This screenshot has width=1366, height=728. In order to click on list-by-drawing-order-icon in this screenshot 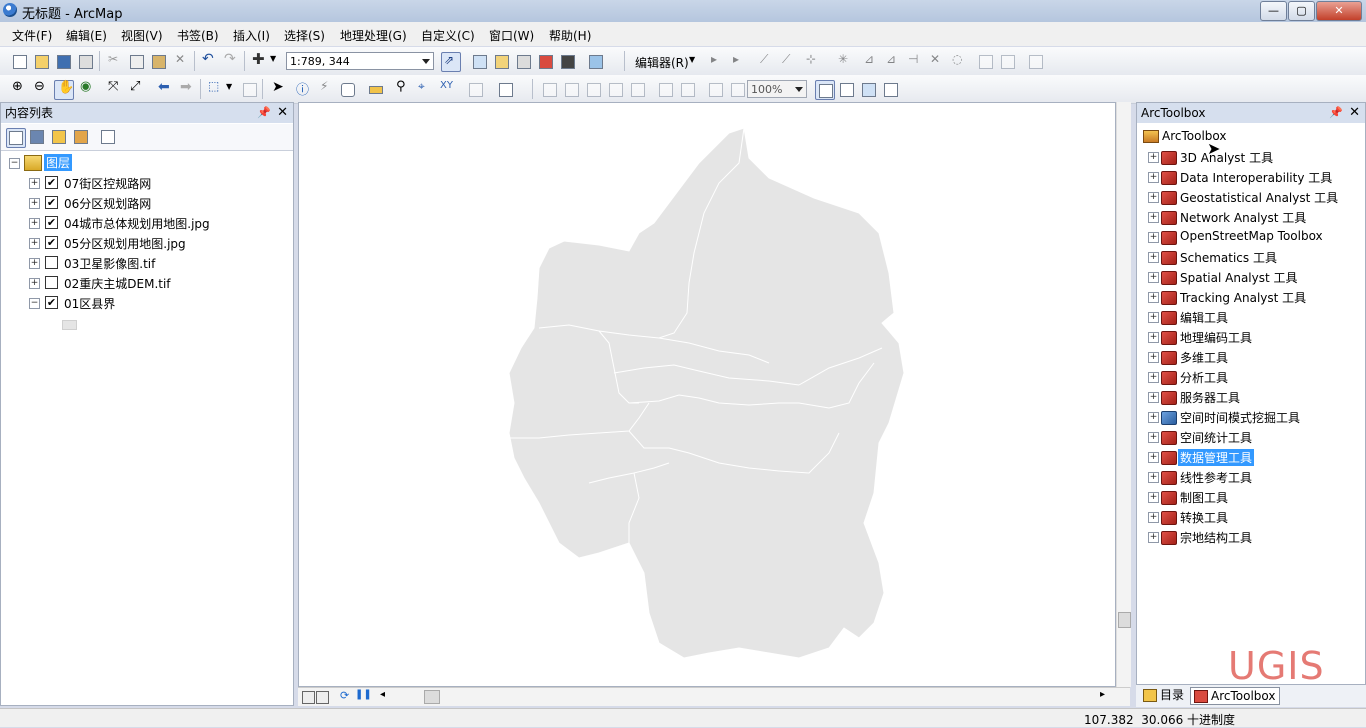, I will do `click(16, 138)`.